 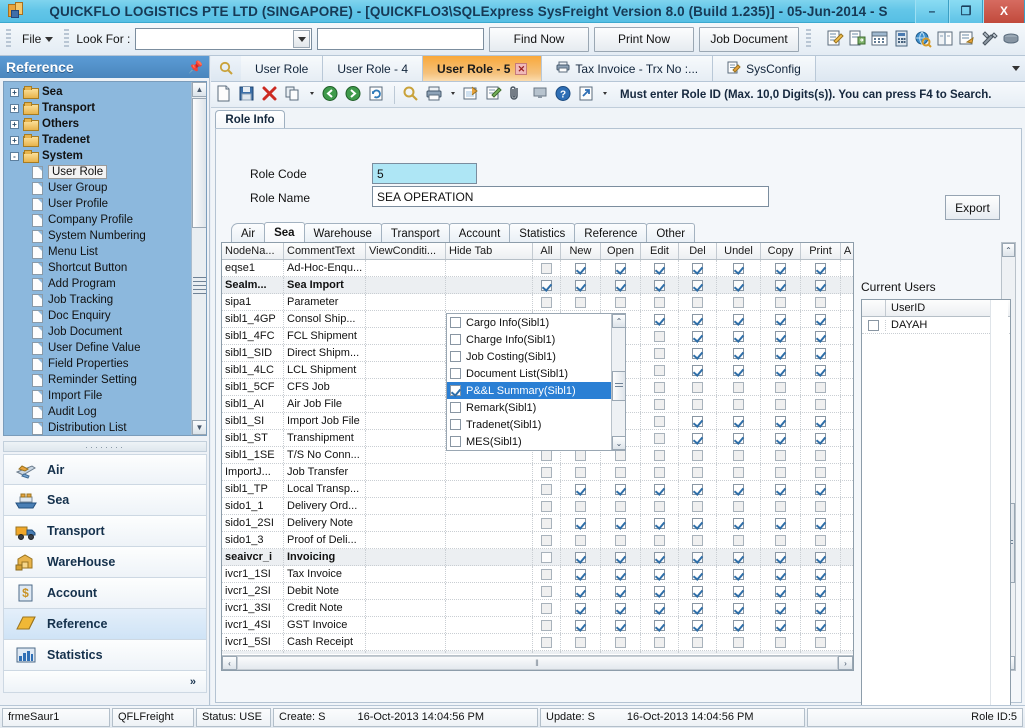 I want to click on grid-checkbox-all, so click(x=547, y=625).